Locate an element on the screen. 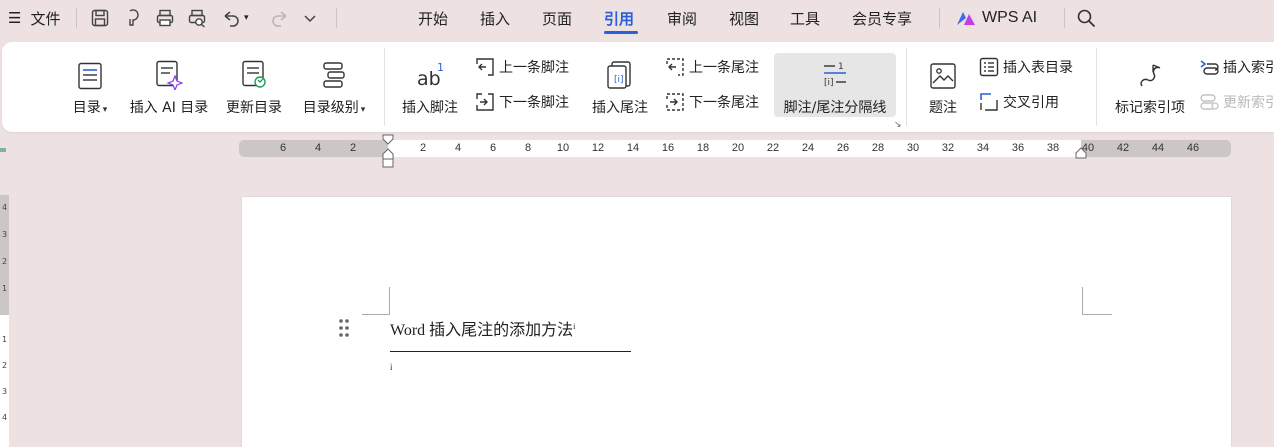 Image resolution: width=1274 pixels, height=447 pixels. ruler-tick: 22 is located at coordinates (773, 148).